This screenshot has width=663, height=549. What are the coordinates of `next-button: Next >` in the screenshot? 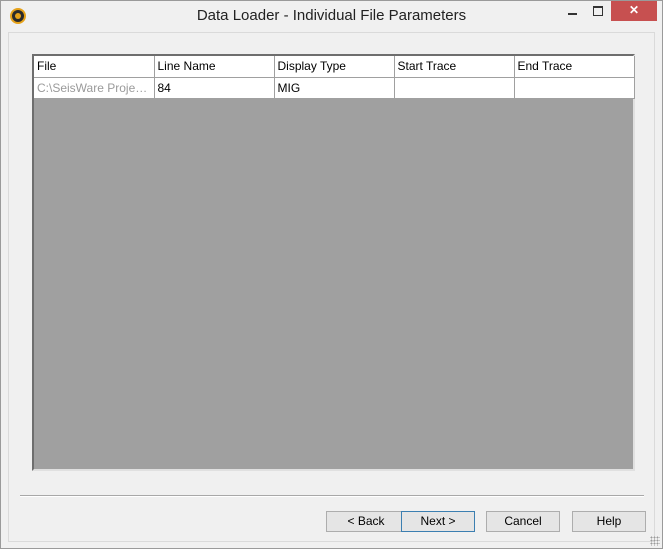 It's located at (438, 521).